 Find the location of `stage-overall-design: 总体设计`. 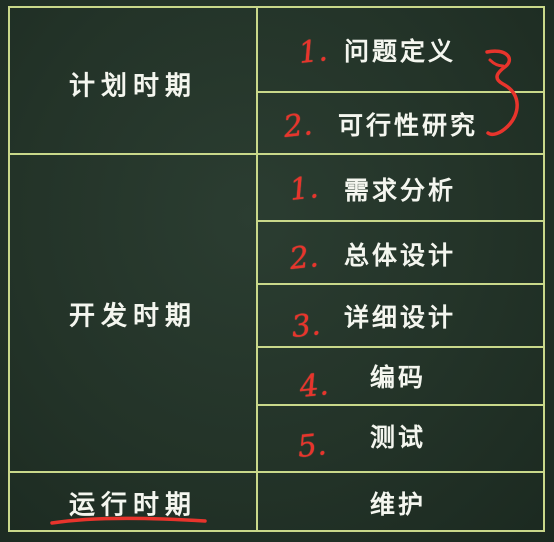

stage-overall-design: 总体设计 is located at coordinates (400, 255).